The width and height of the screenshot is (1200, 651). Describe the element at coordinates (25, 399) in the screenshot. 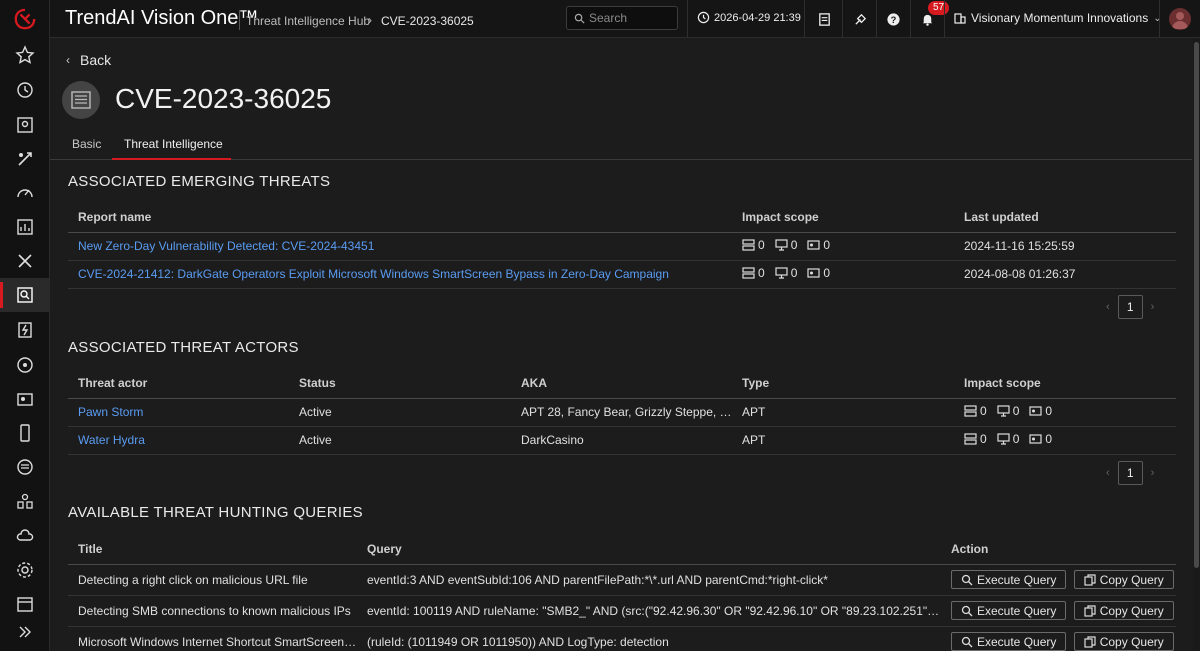

I see `identity-icon` at that location.